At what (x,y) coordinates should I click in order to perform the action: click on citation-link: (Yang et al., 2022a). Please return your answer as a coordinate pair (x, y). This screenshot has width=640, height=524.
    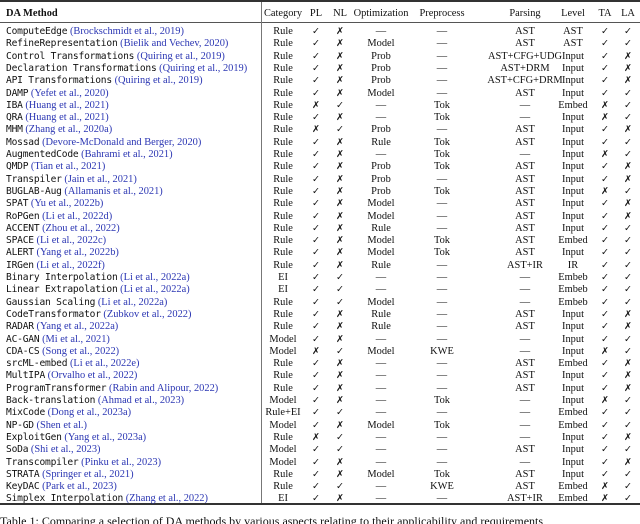
    Looking at the image, I should click on (78, 326).